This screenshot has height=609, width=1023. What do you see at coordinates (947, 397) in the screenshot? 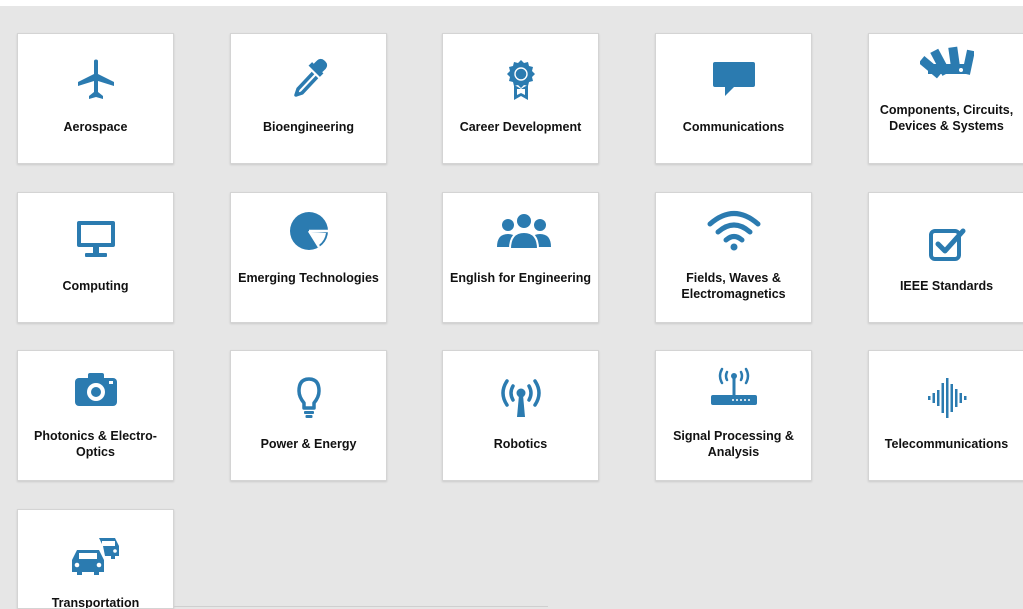
I see `waveform-icon` at bounding box center [947, 397].